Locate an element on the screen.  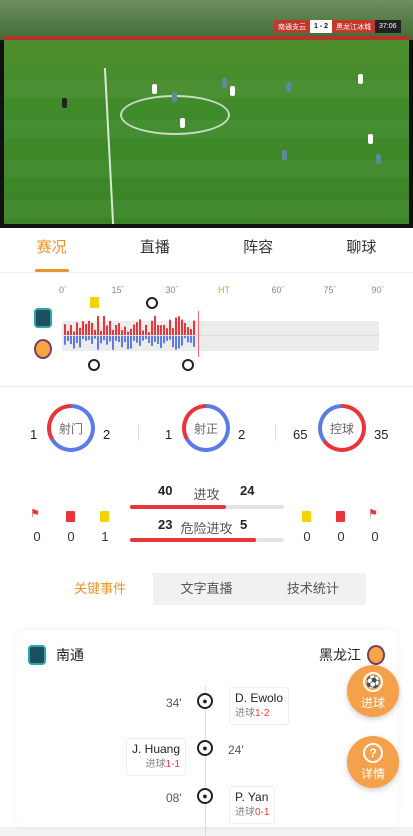
home-corners: 0 is located at coordinates (37, 536).